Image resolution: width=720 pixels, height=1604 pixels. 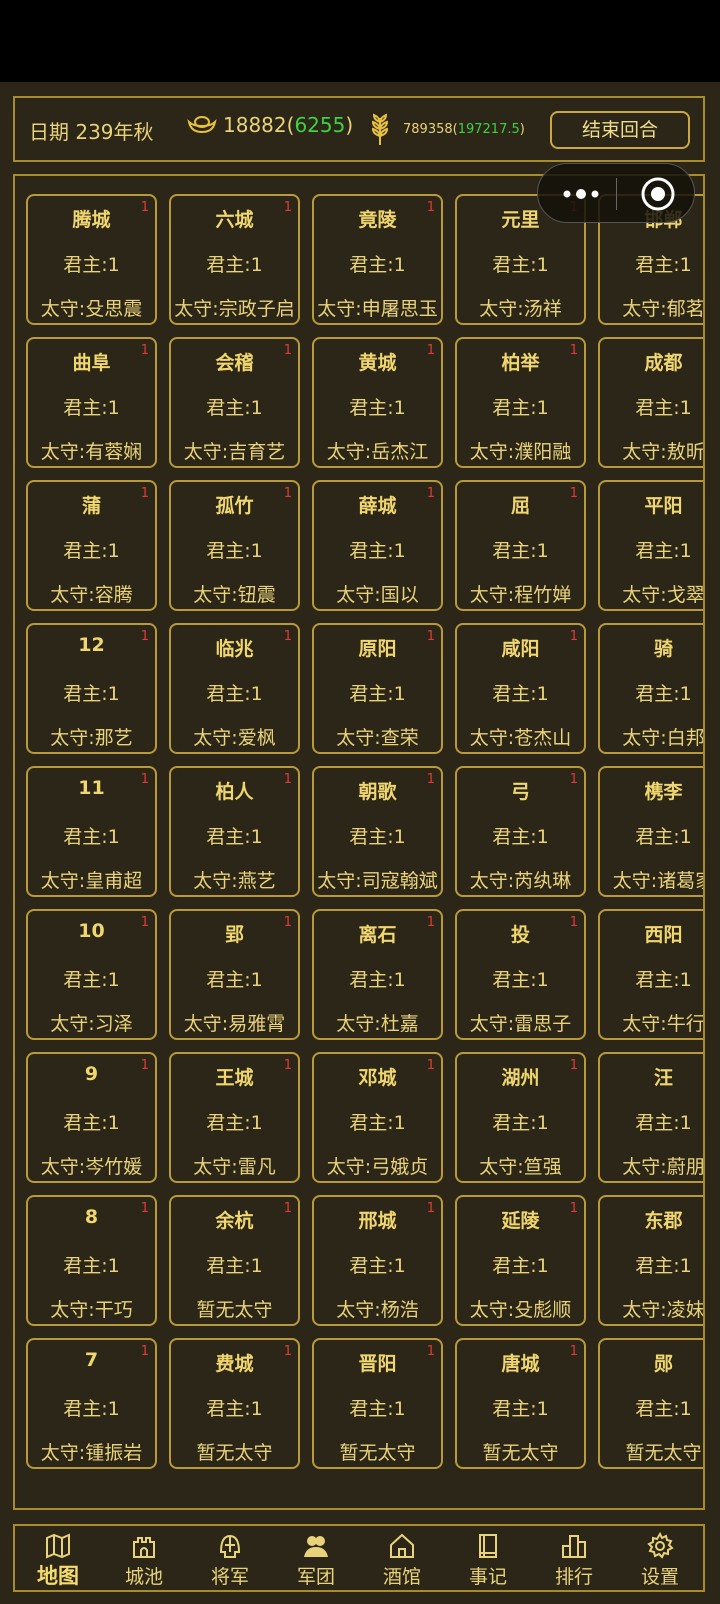 What do you see at coordinates (234, 1310) in the screenshot?
I see `city-governor: 暂无太守` at bounding box center [234, 1310].